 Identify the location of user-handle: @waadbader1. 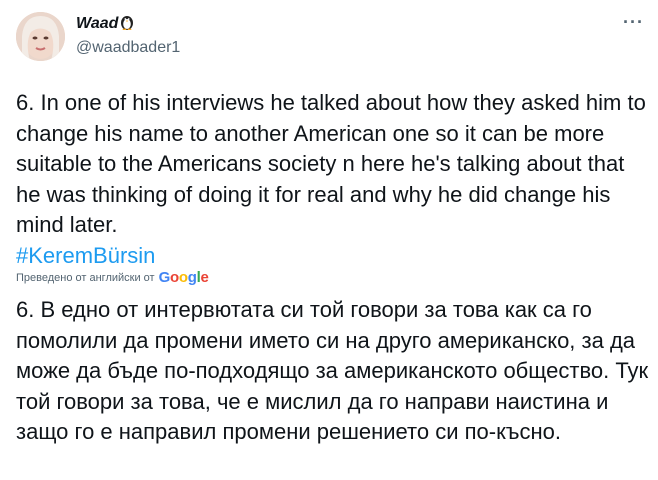
(128, 48).